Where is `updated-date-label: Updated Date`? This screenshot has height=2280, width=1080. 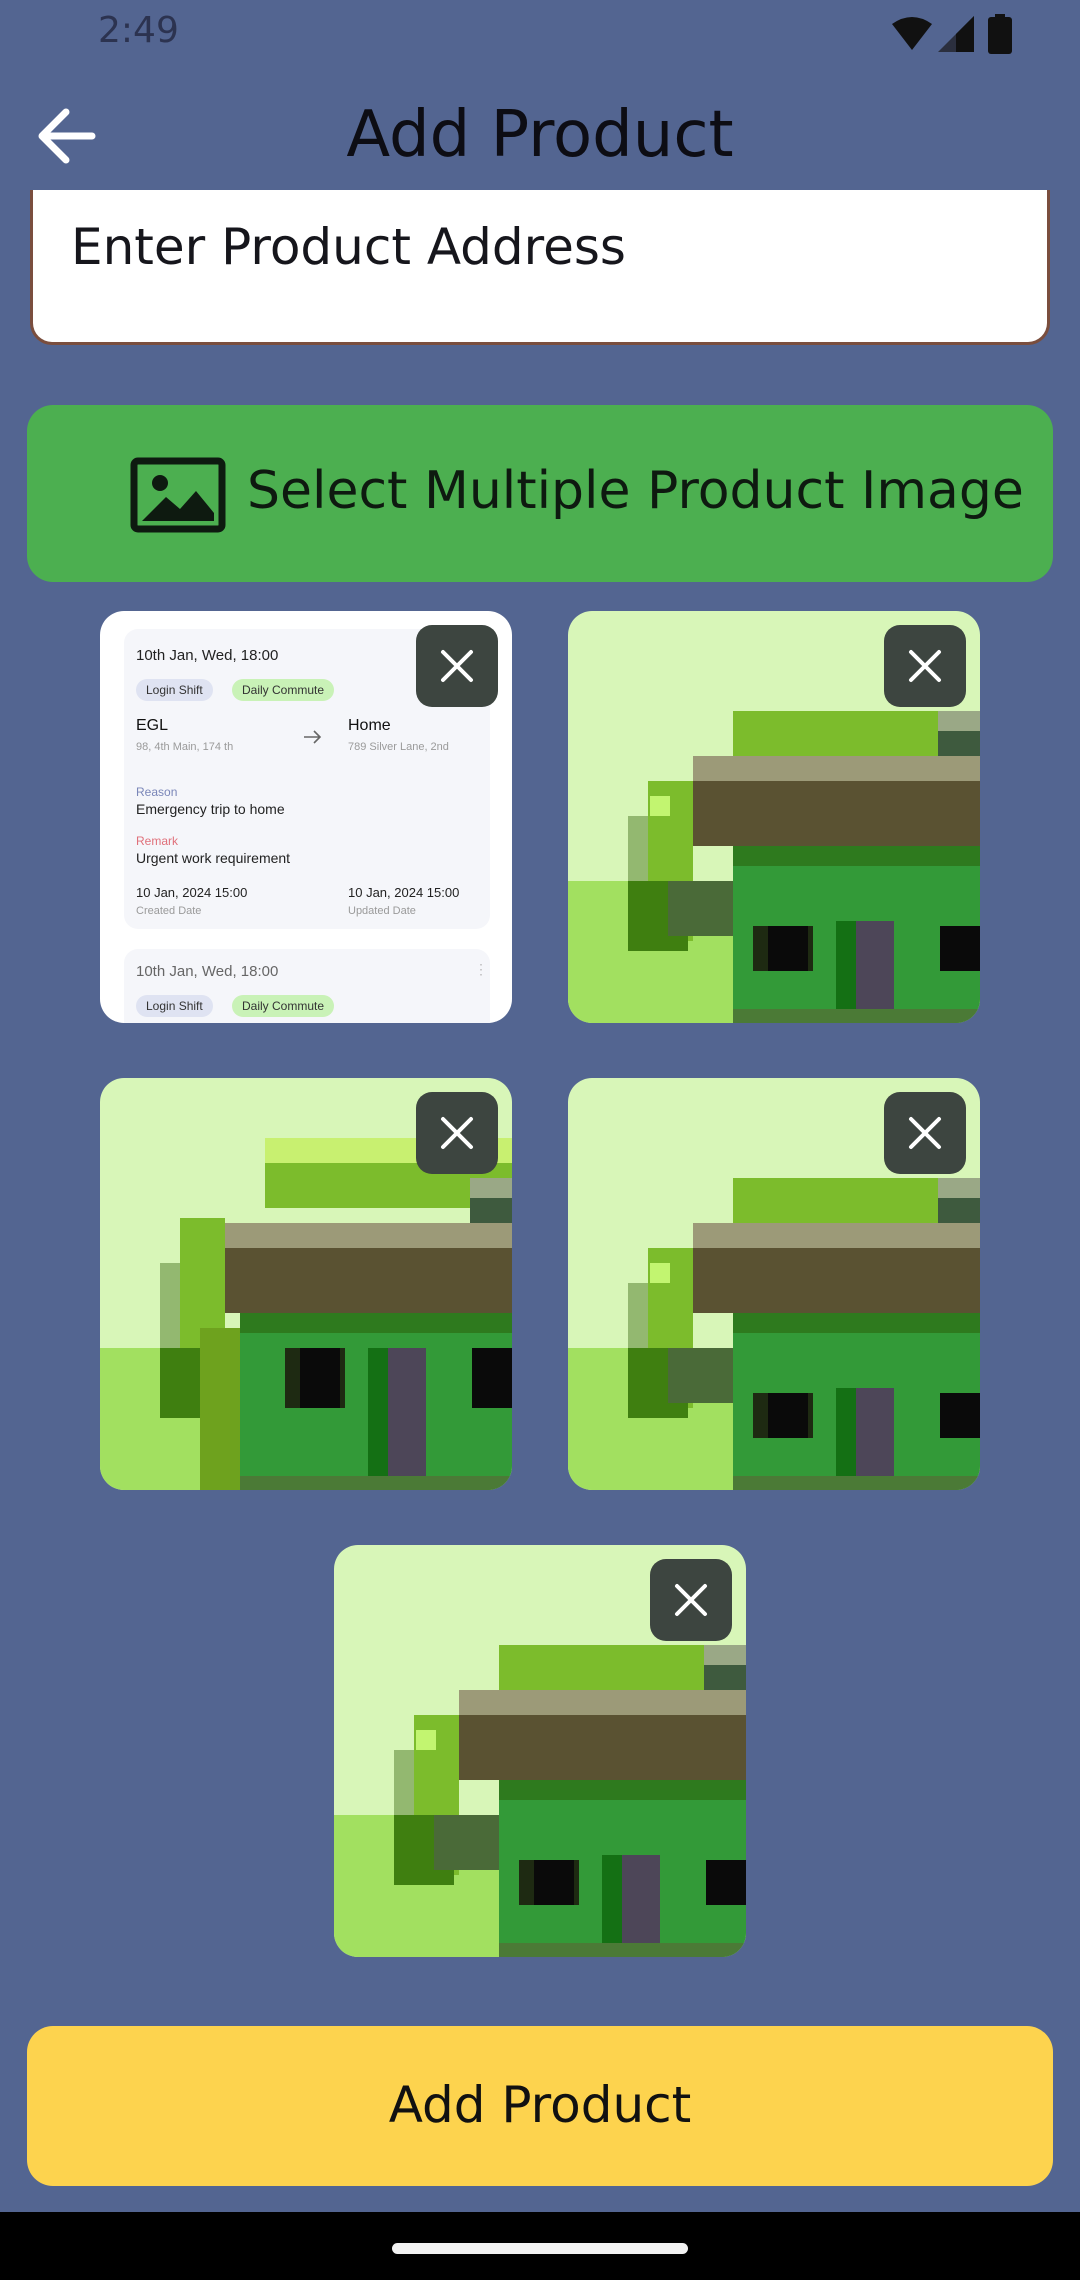 updated-date-label: Updated Date is located at coordinates (382, 911).